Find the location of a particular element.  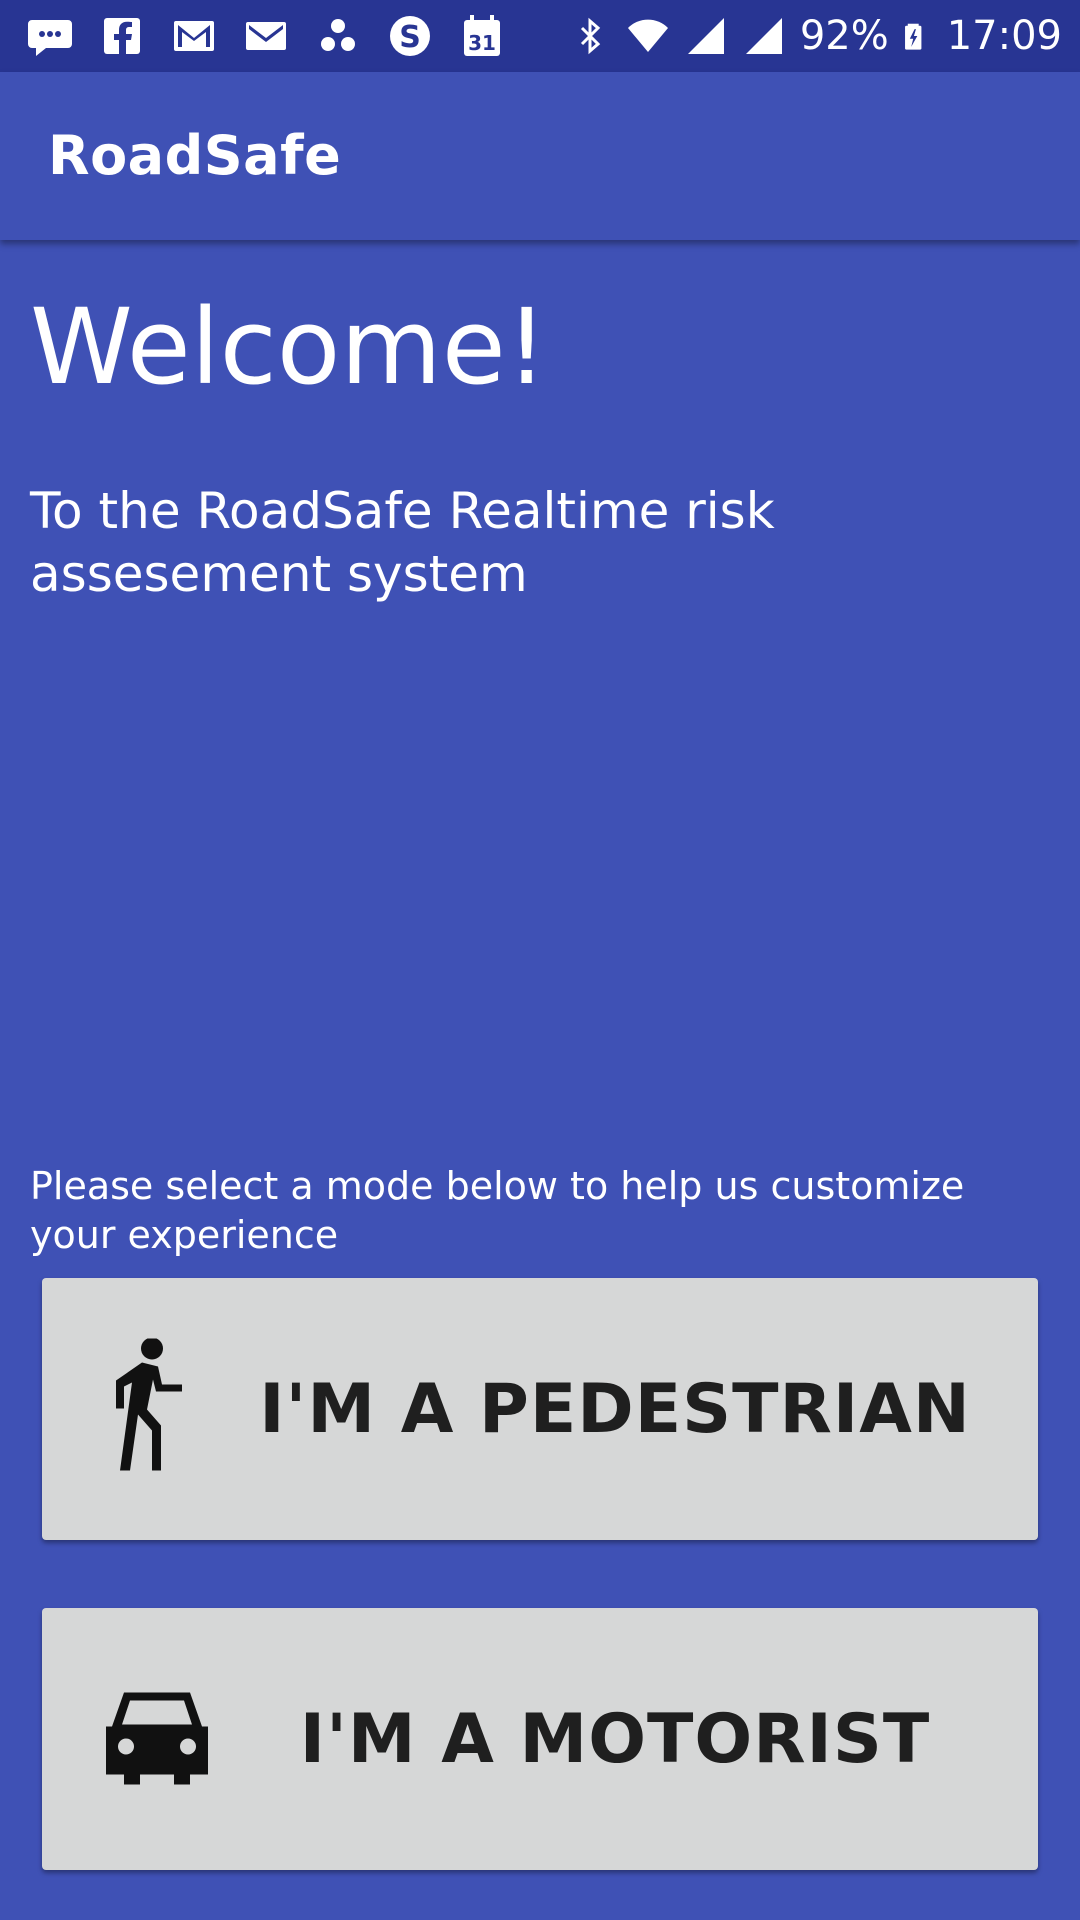

motorist-mode-button: I'M A MOTORIST is located at coordinates (540, 1739).